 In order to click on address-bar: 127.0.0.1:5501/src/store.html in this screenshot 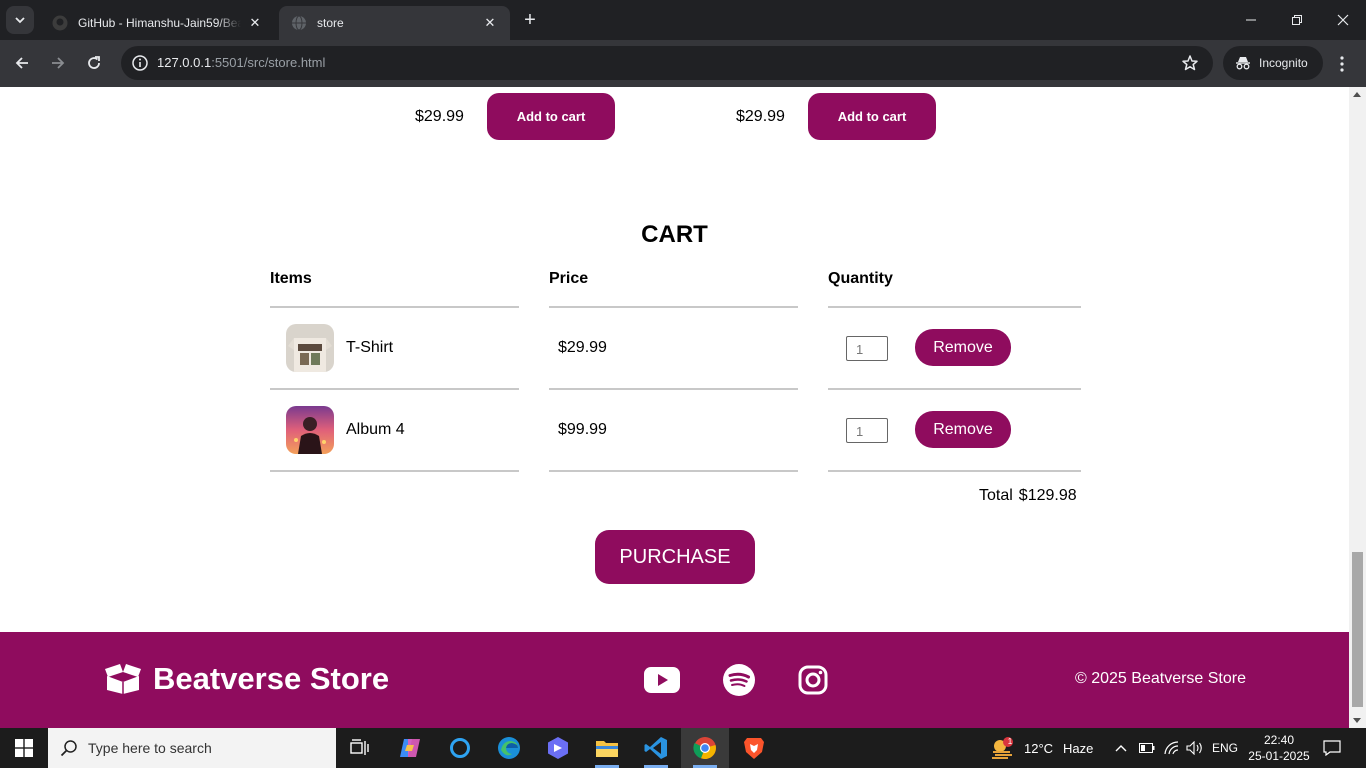, I will do `click(667, 63)`.